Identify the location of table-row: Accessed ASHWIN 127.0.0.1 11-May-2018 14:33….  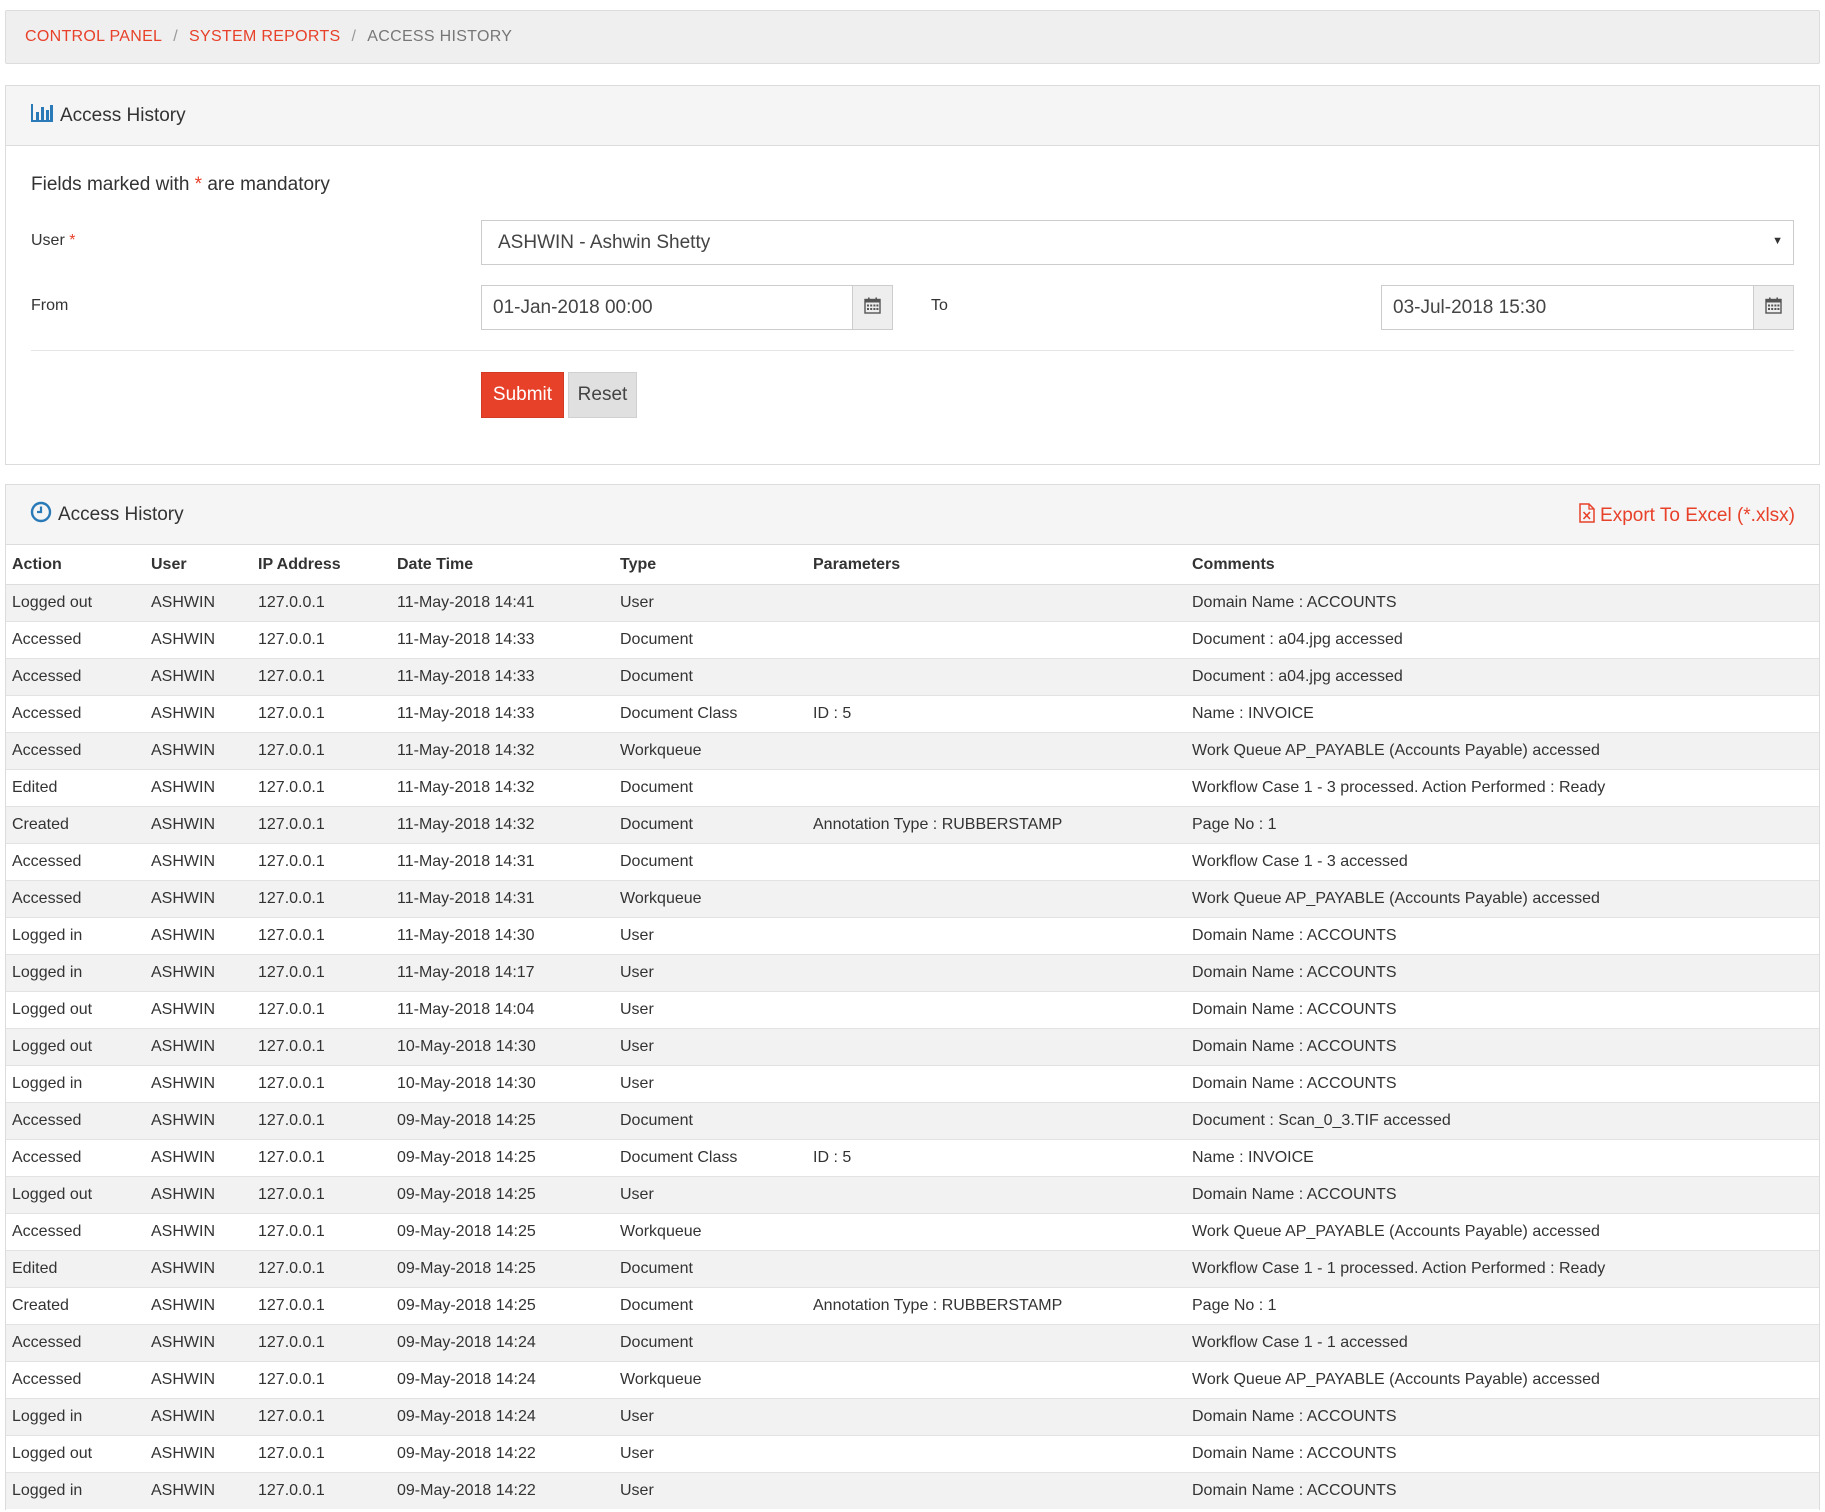
(912, 713).